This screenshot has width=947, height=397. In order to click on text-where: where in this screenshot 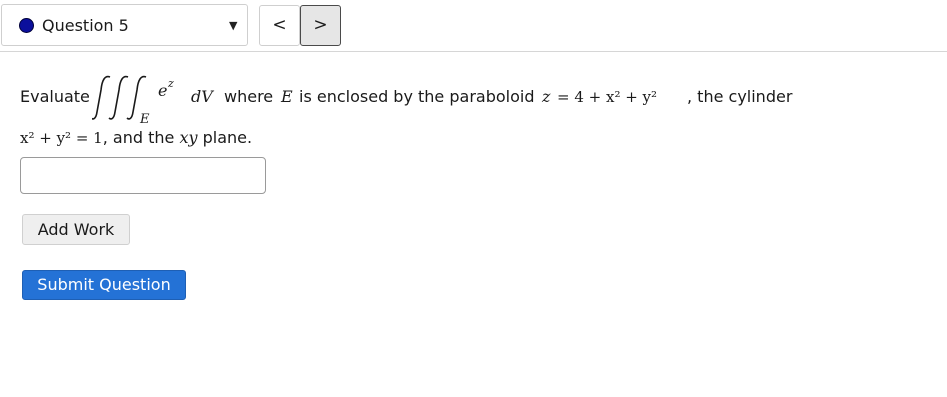, I will do `click(249, 96)`.